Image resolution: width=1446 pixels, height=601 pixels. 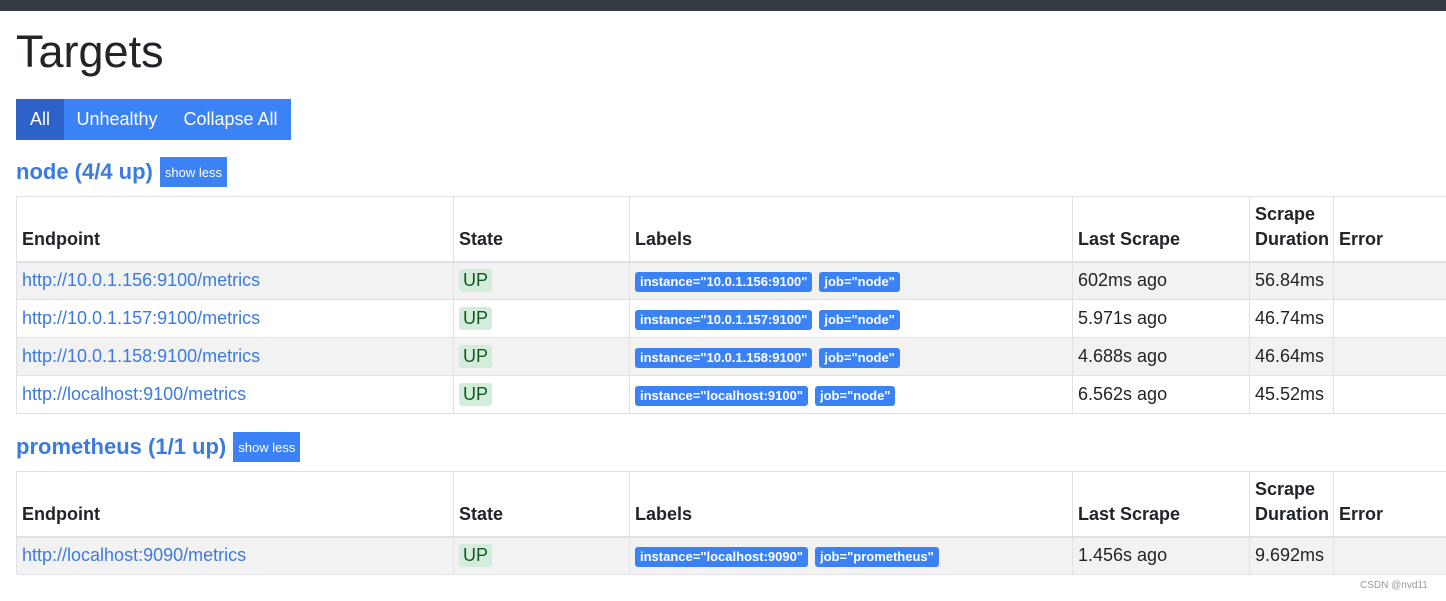 I want to click on pool-title: prometheus (1/1 up), so click(x=121, y=447).